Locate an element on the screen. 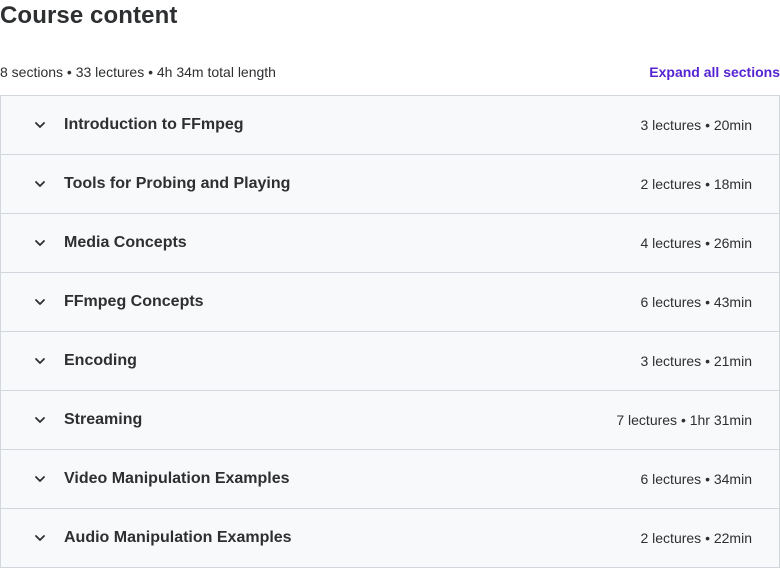 The width and height of the screenshot is (780, 568). section-meta: 3 lectures • 21min is located at coordinates (696, 361).